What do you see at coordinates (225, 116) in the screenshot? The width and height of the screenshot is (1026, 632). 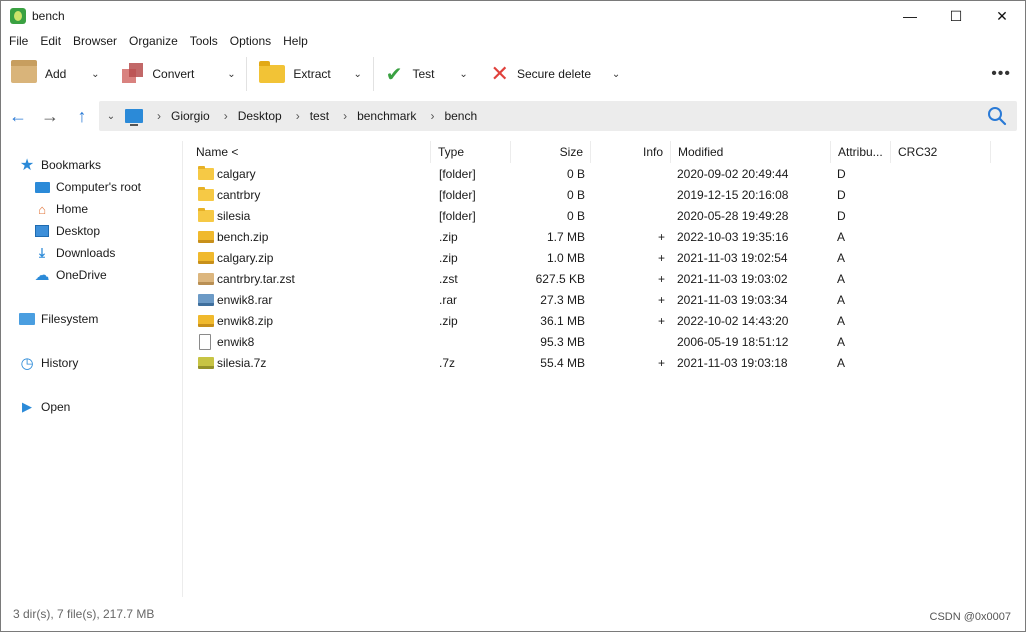 I see `chevron-right-icon: ›` at bounding box center [225, 116].